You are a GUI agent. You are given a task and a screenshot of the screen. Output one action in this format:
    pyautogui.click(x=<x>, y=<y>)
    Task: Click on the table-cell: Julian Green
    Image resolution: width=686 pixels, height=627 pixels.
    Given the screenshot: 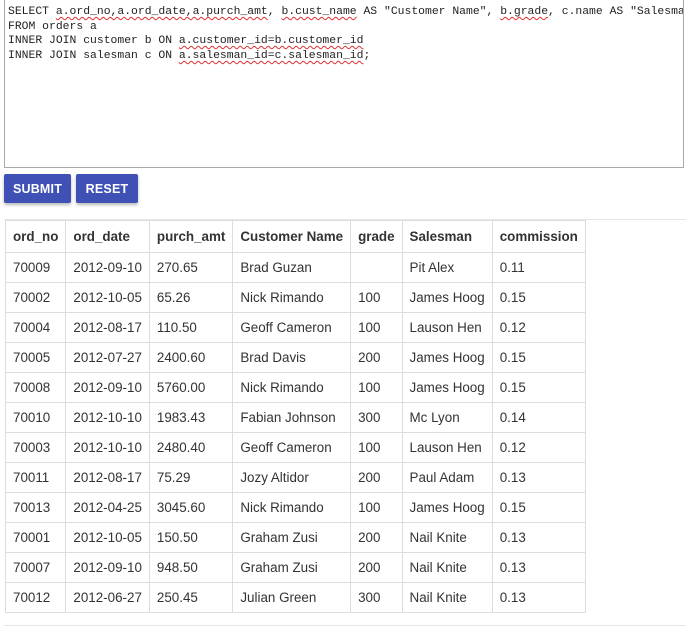 What is the action you would take?
    pyautogui.click(x=292, y=597)
    